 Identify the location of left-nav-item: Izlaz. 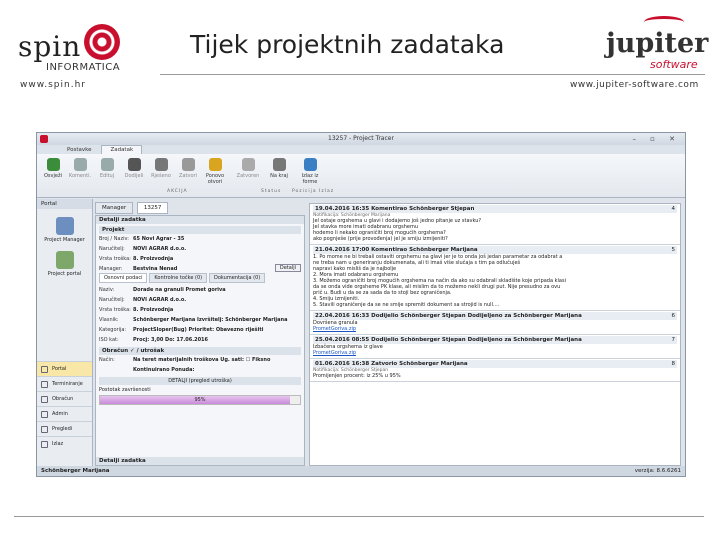
(64, 443).